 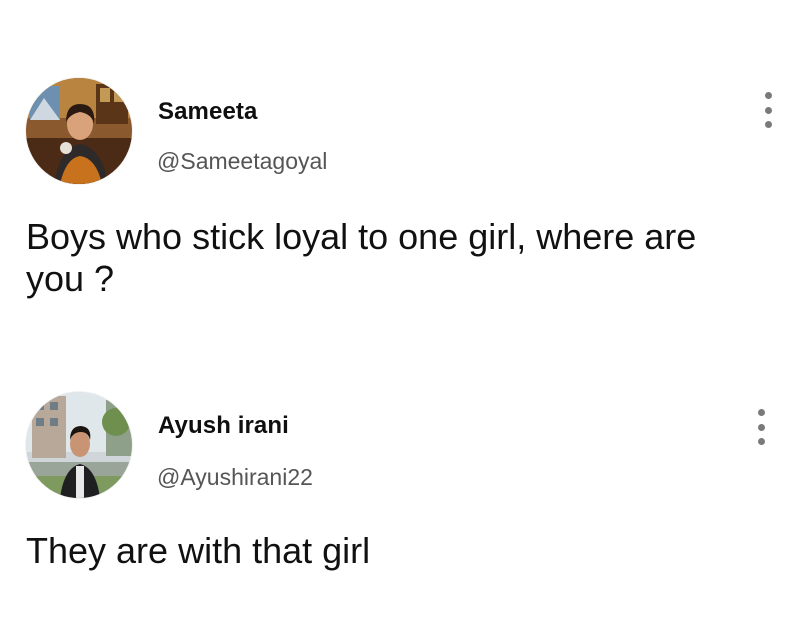 I want to click on avatar-ayush, so click(x=79, y=445).